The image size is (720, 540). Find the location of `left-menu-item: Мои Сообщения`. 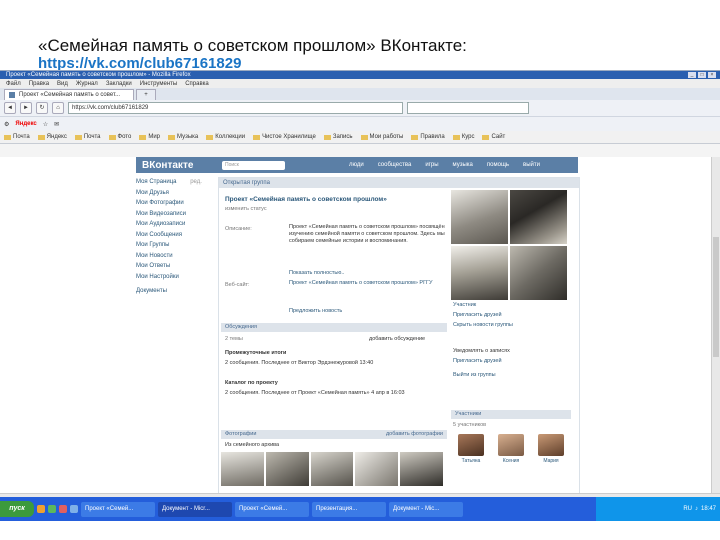

left-menu-item: Мои Сообщения is located at coordinates (174, 237).